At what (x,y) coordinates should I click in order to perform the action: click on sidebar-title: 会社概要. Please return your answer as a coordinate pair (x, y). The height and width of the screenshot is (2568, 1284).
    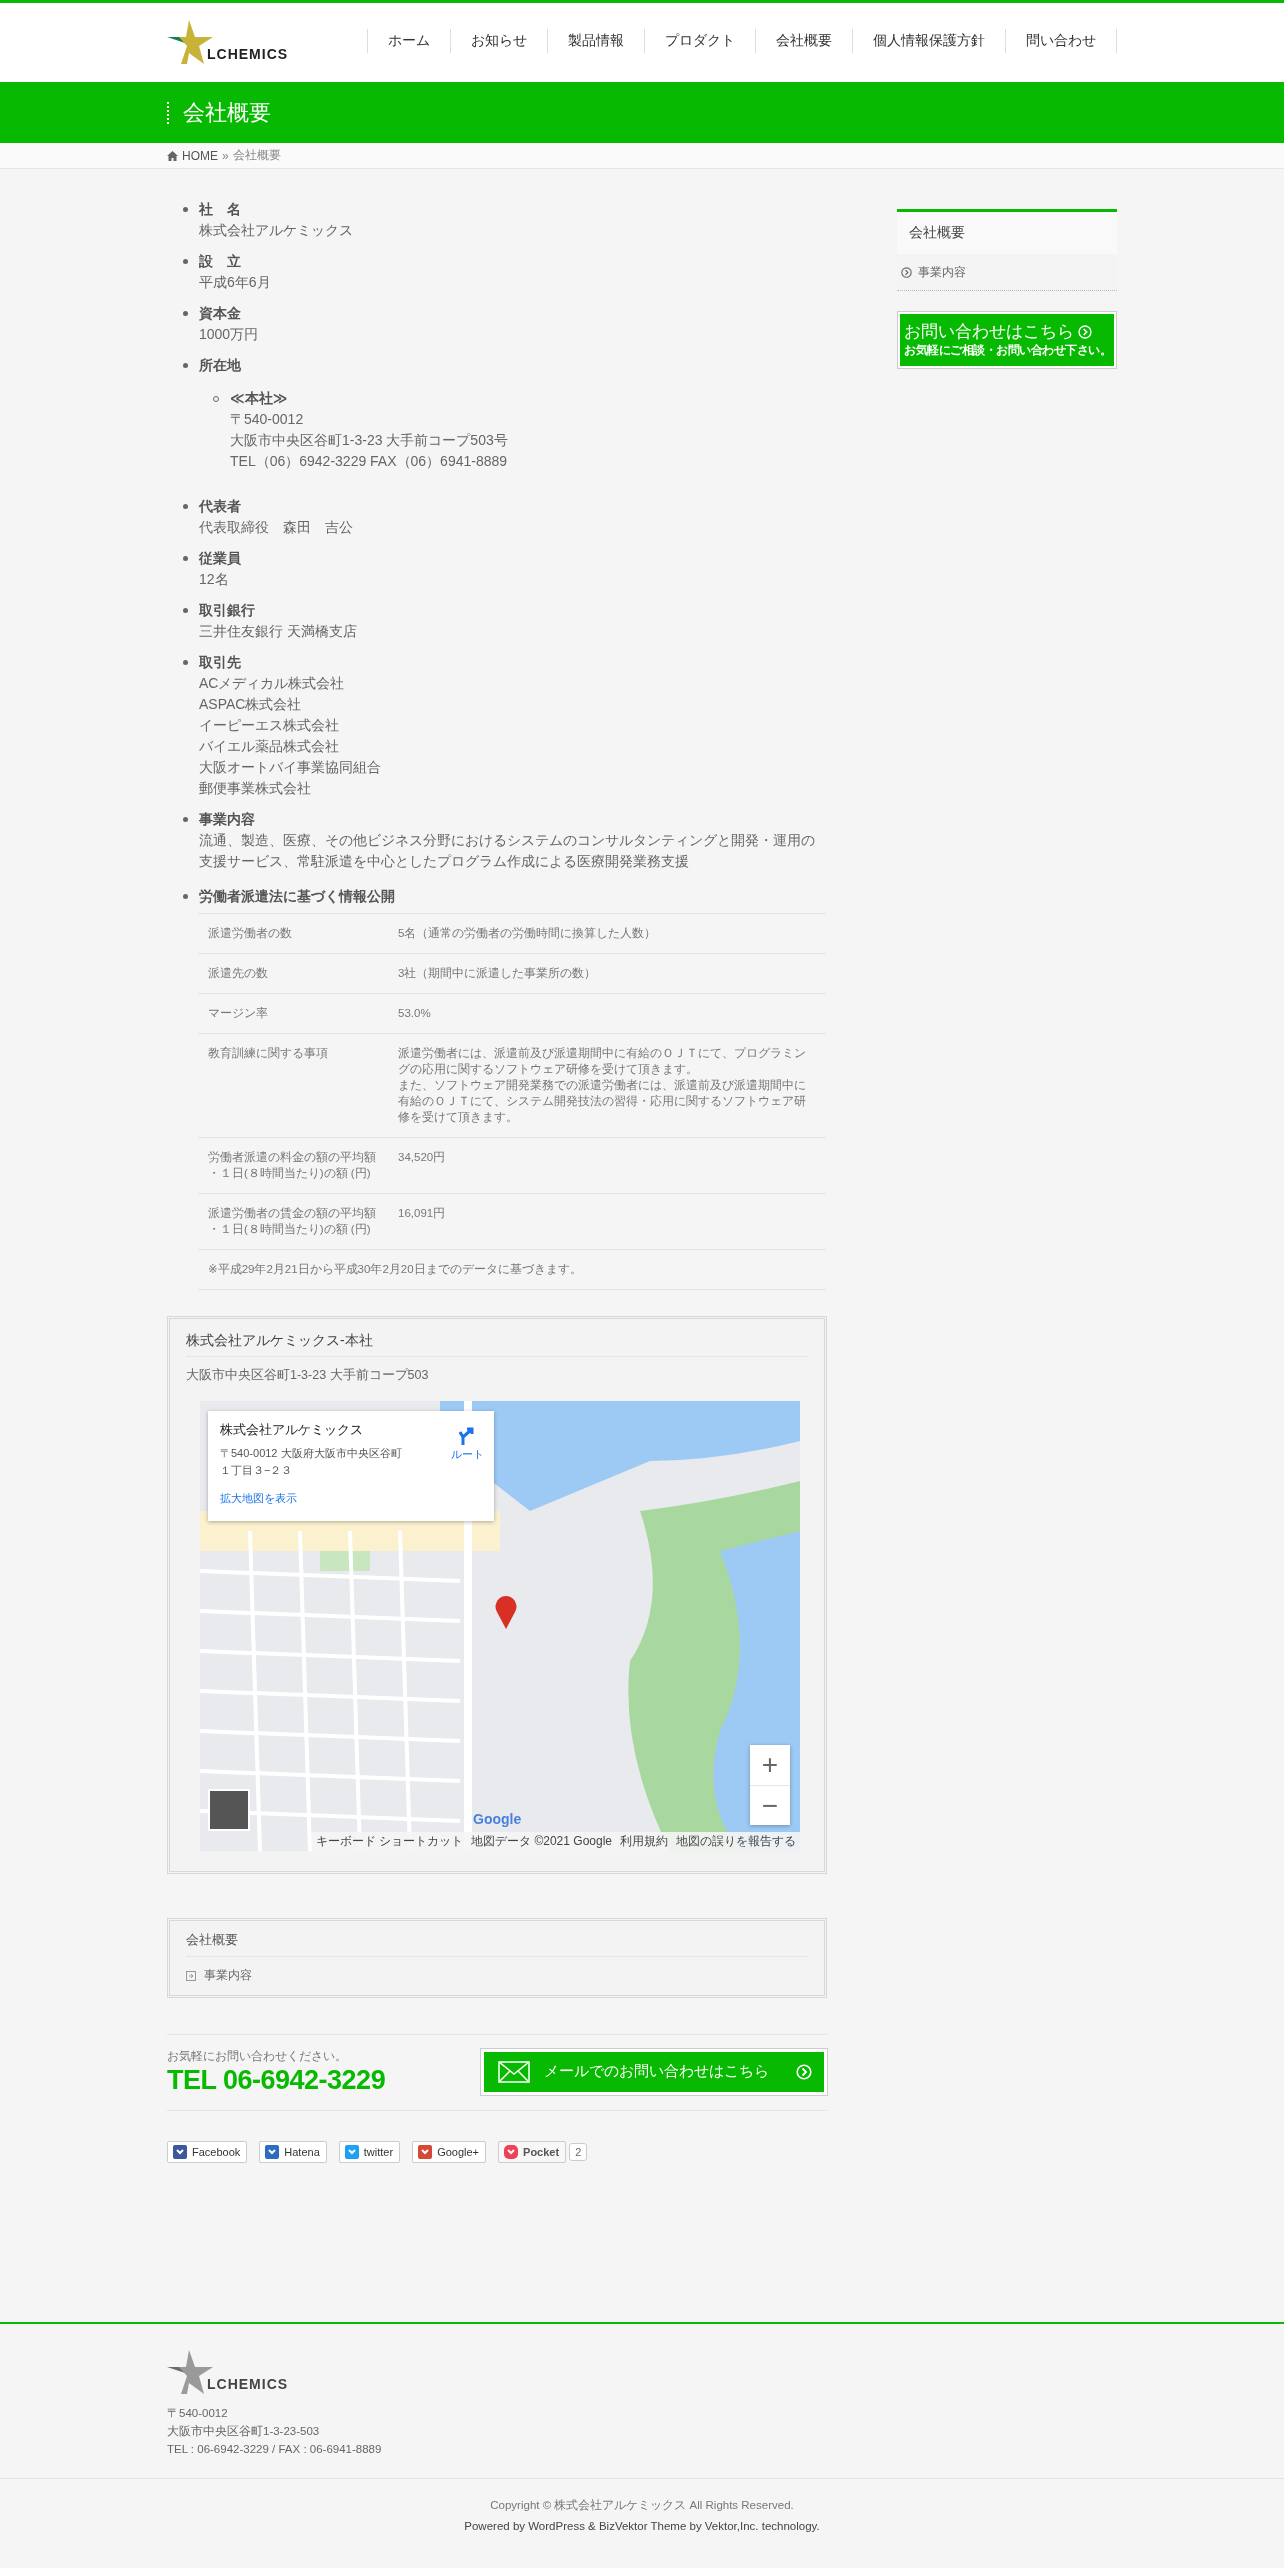
    Looking at the image, I should click on (1007, 233).